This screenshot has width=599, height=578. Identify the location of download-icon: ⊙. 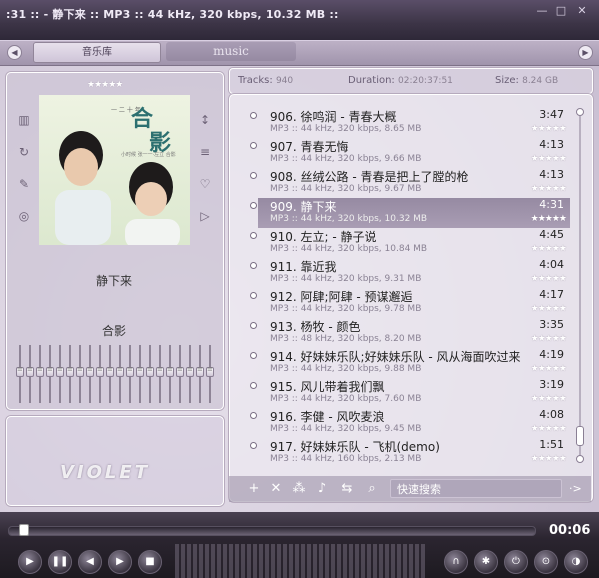
(546, 562).